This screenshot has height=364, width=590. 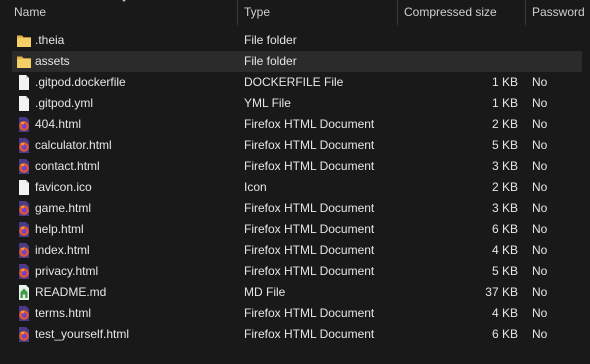 What do you see at coordinates (319, 12) in the screenshot?
I see `column-header-type: Type` at bounding box center [319, 12].